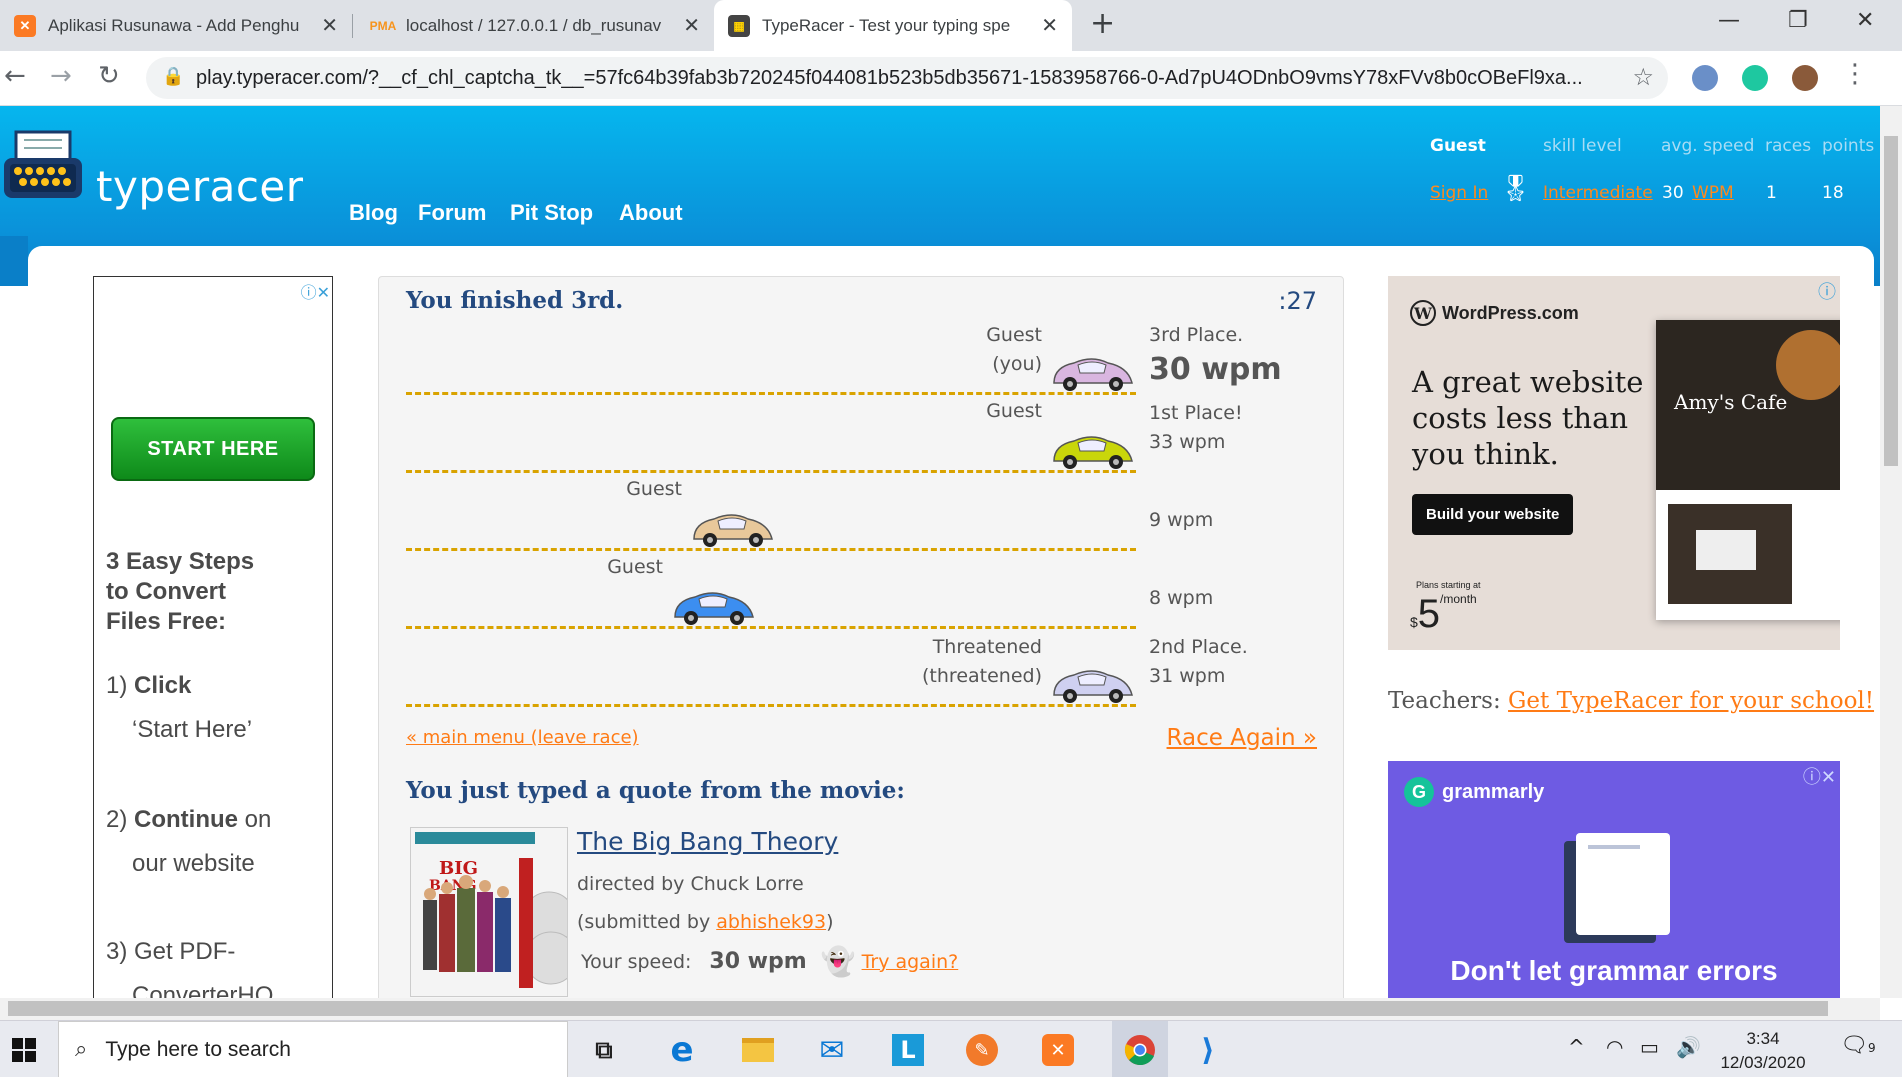  I want to click on nav-about: About, so click(651, 213).